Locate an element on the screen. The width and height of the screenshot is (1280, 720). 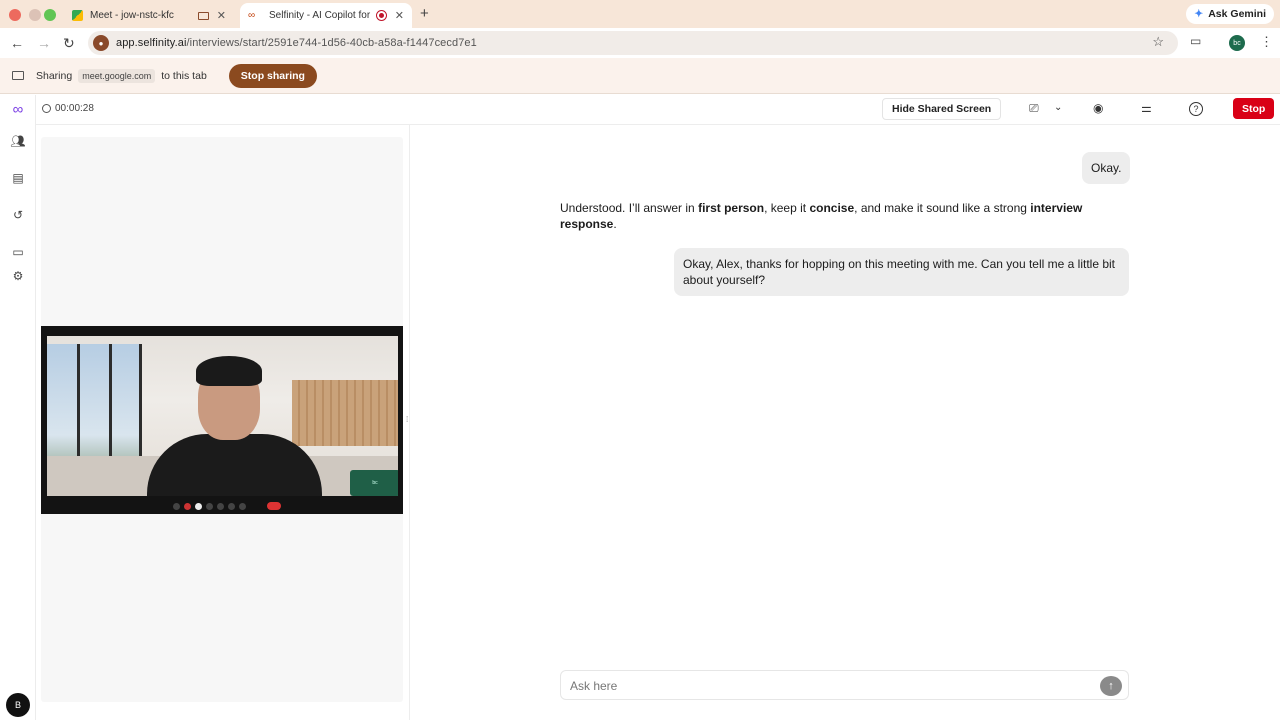
sharing-site-chip: meet.google.com is located at coordinates (117, 75).